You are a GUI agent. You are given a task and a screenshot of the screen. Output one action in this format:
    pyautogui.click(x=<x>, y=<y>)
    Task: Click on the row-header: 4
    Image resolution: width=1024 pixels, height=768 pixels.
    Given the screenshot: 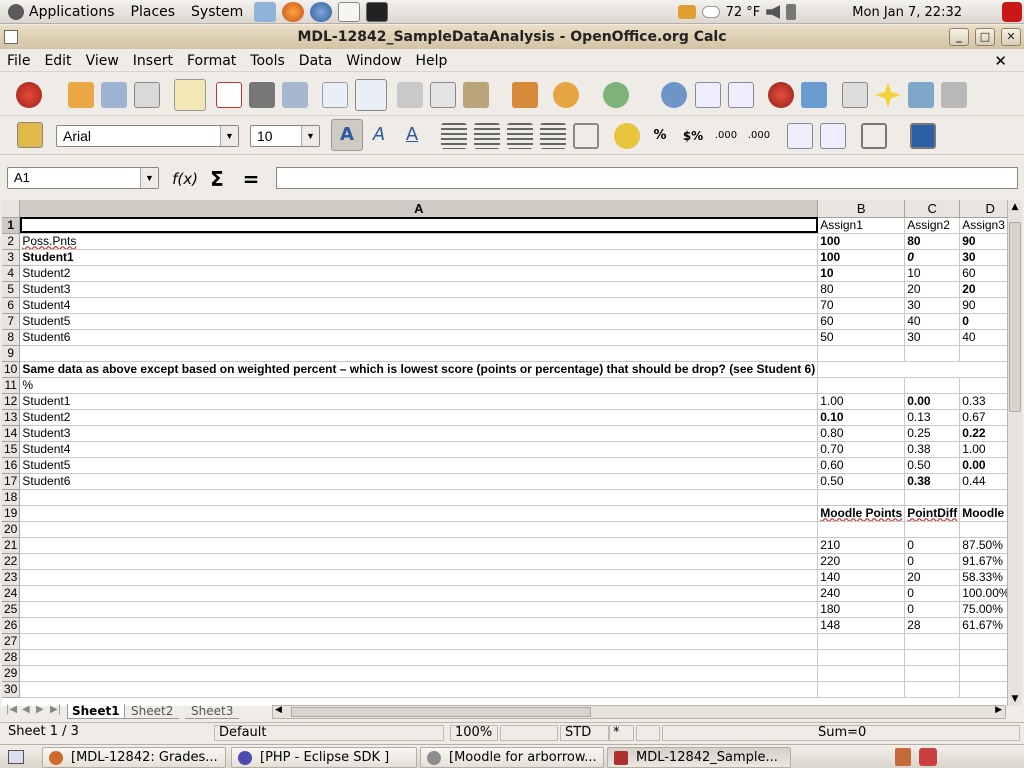 What is the action you would take?
    pyautogui.click(x=11, y=273)
    